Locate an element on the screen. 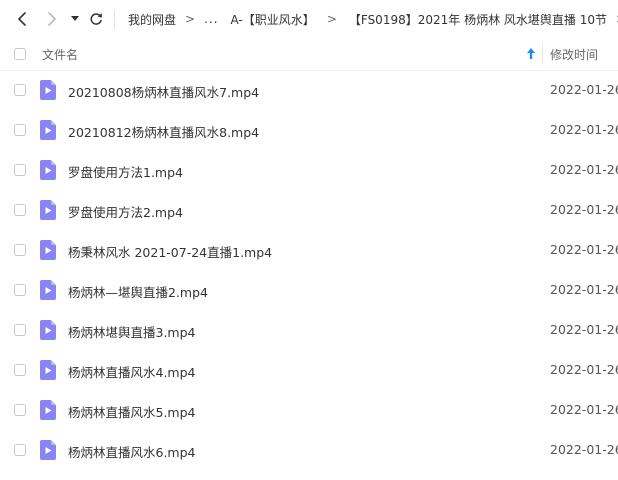 Image resolution: width=618 pixels, height=480 pixels. forward-button is located at coordinates (52, 19).